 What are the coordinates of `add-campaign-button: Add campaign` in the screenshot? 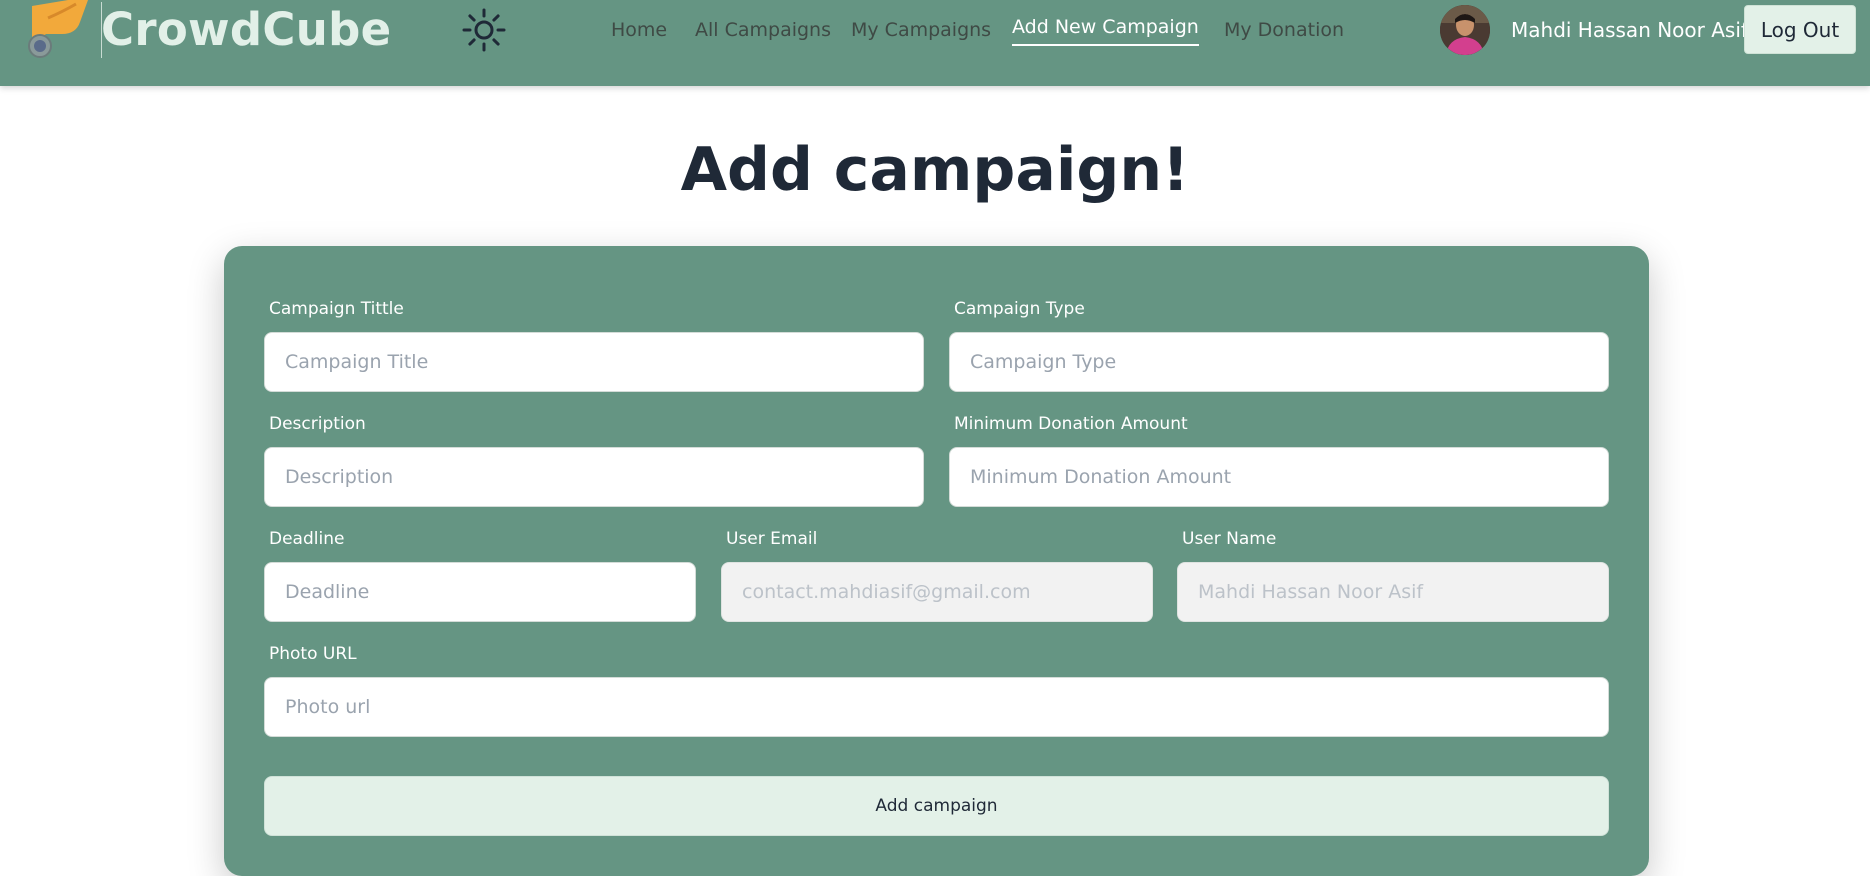 It's located at (936, 806).